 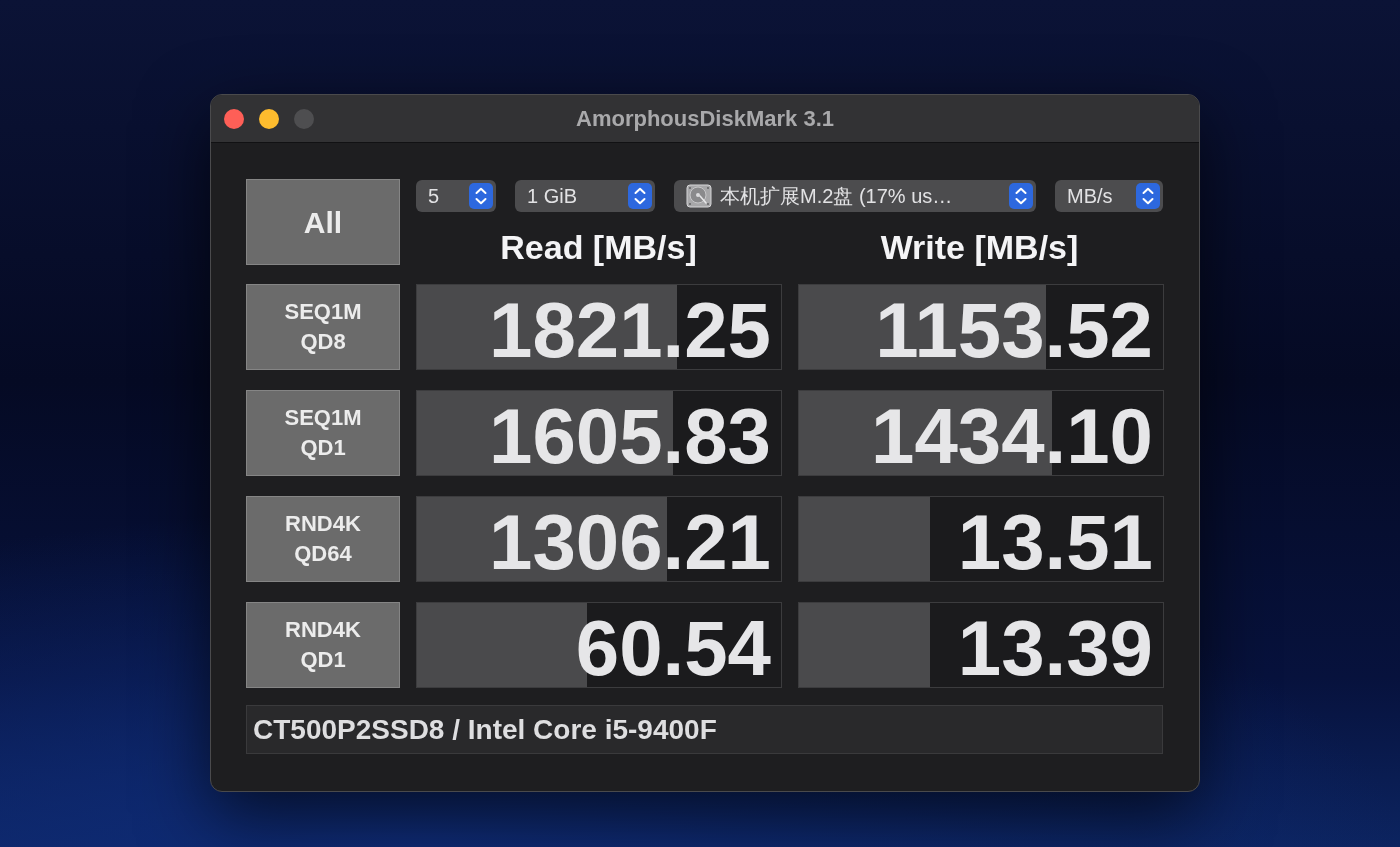 I want to click on close-button, so click(x=234, y=118).